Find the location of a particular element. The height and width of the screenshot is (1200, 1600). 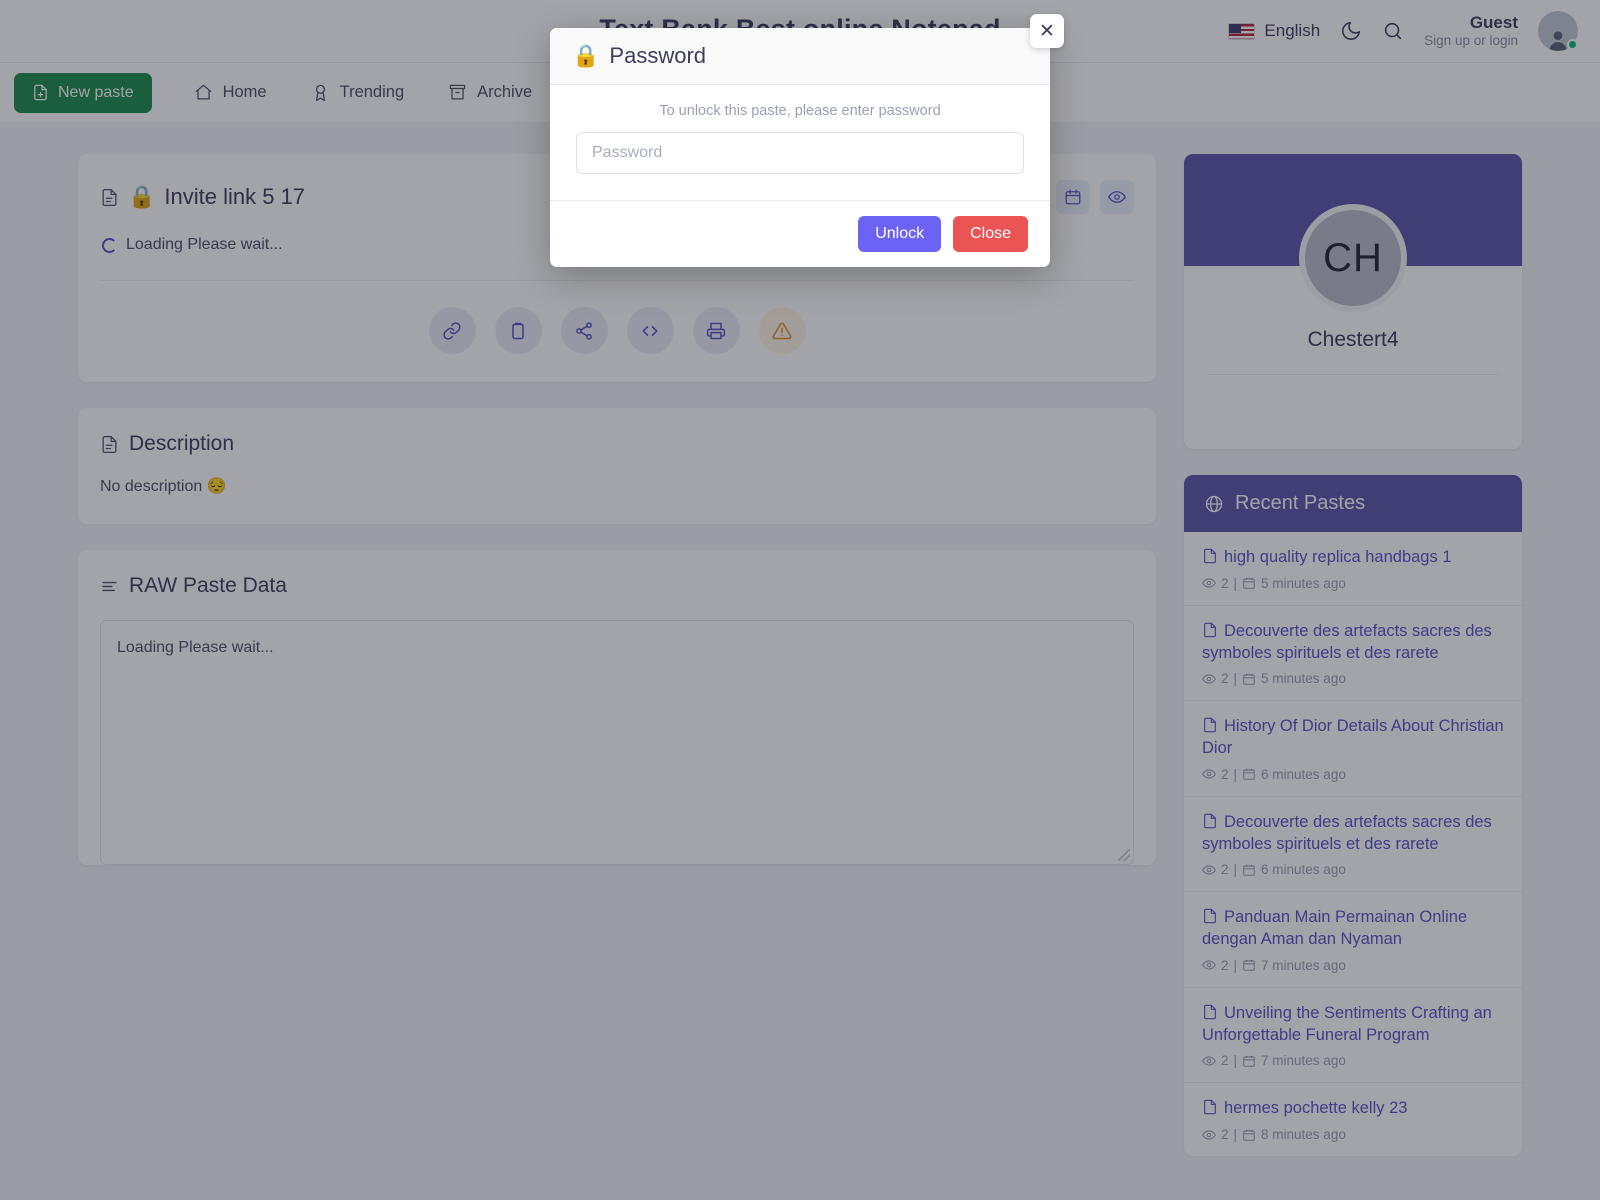

password-input is located at coordinates (800, 153).